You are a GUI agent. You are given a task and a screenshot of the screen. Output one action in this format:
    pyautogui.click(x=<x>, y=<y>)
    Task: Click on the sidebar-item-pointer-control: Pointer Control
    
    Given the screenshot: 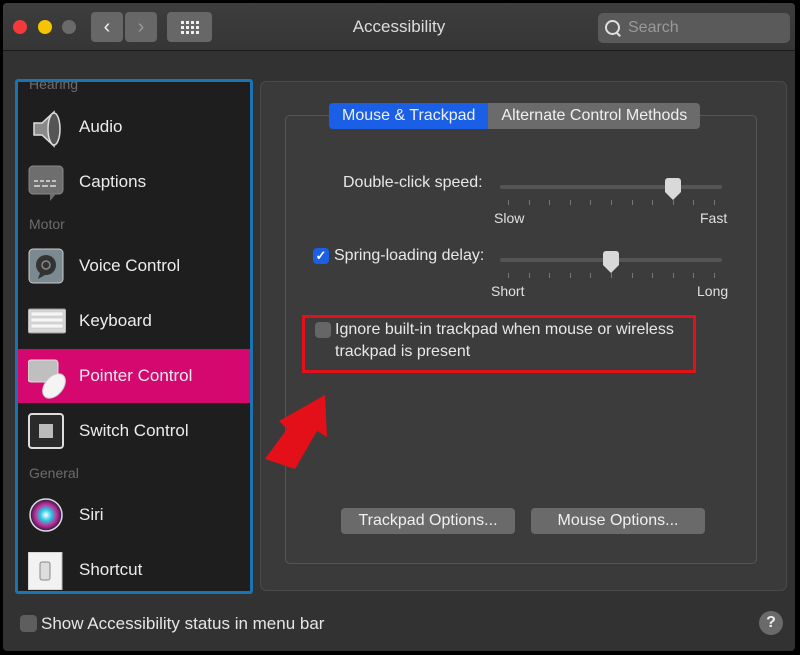 What is the action you would take?
    pyautogui.click(x=134, y=376)
    